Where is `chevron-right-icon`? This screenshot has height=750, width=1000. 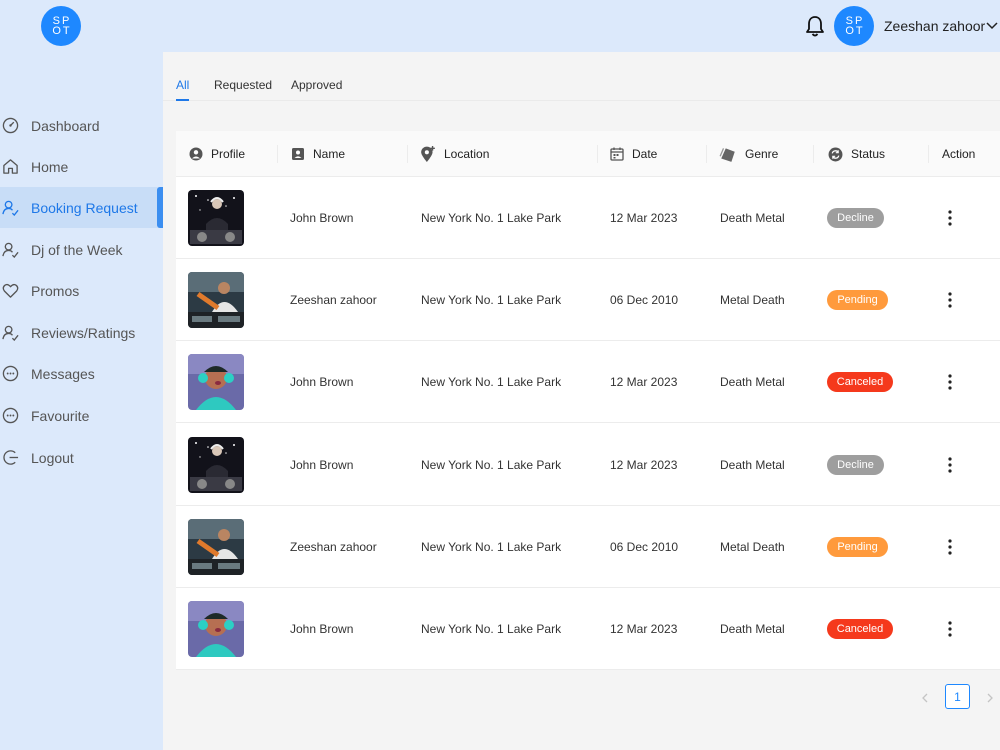 chevron-right-icon is located at coordinates (990, 698).